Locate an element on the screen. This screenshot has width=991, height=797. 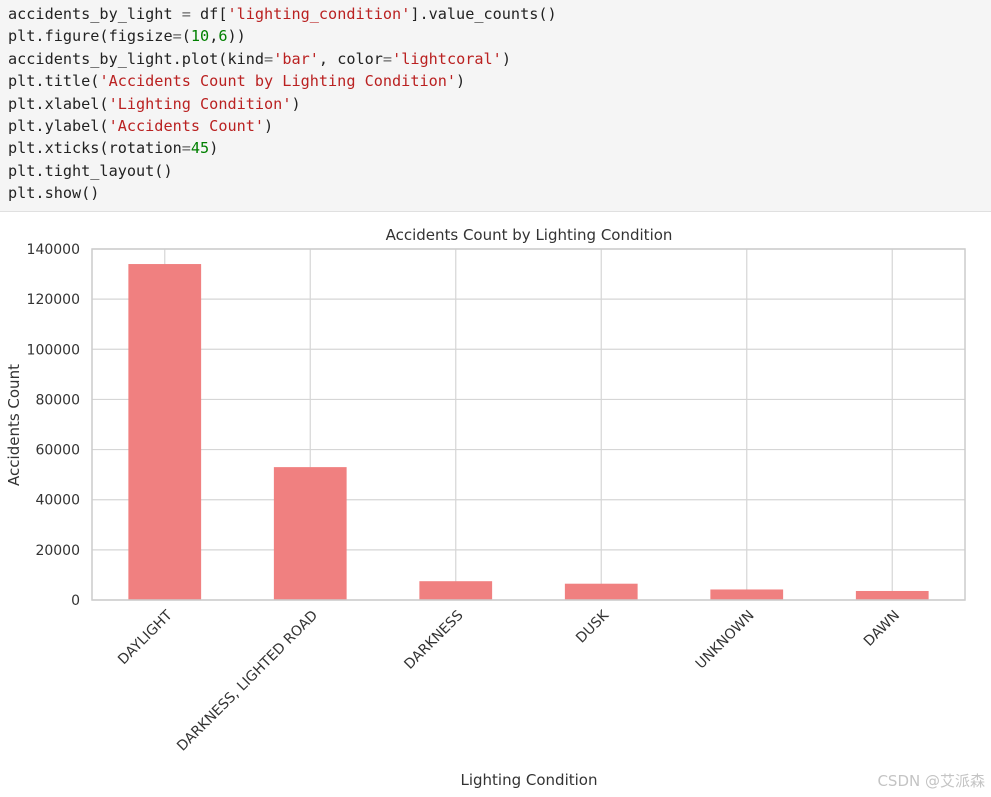
chart-title: Accidents Count by Lighting Condition is located at coordinates (529, 235).